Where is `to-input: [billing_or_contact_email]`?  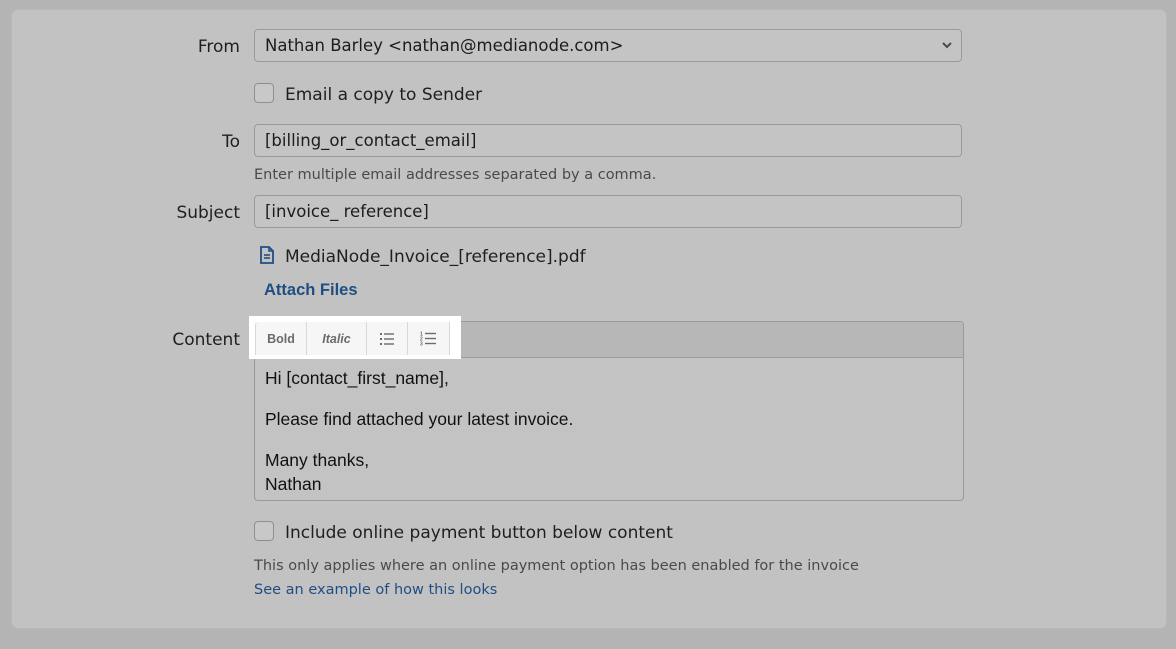
to-input: [billing_or_contact_email] is located at coordinates (608, 140).